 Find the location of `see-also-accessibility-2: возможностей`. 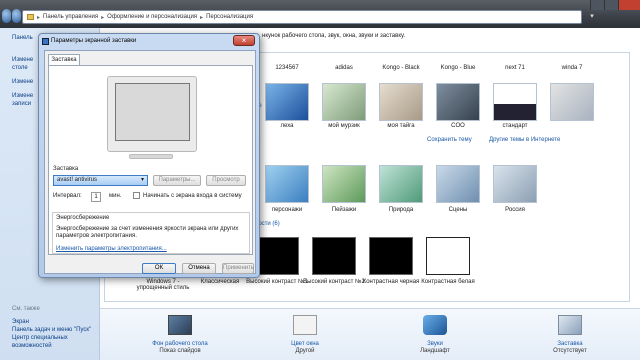

see-also-accessibility-2: возможностей is located at coordinates (32, 346).